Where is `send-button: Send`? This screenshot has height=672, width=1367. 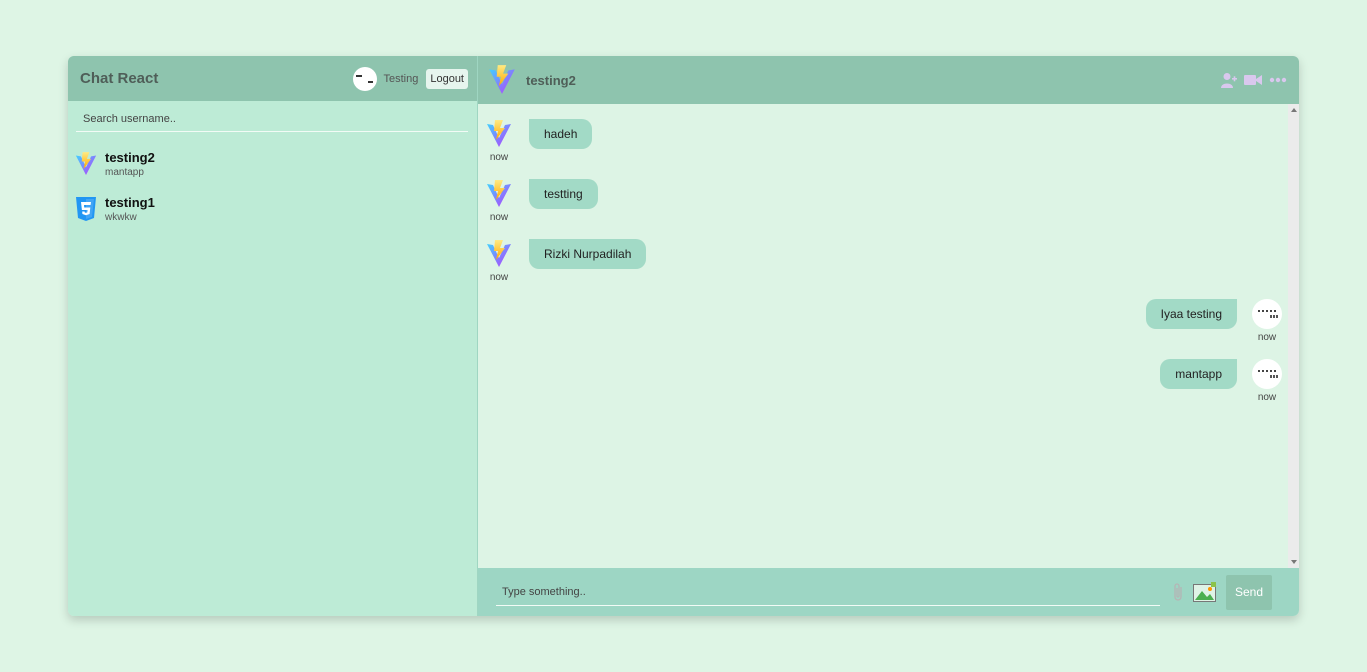 send-button: Send is located at coordinates (1249, 592).